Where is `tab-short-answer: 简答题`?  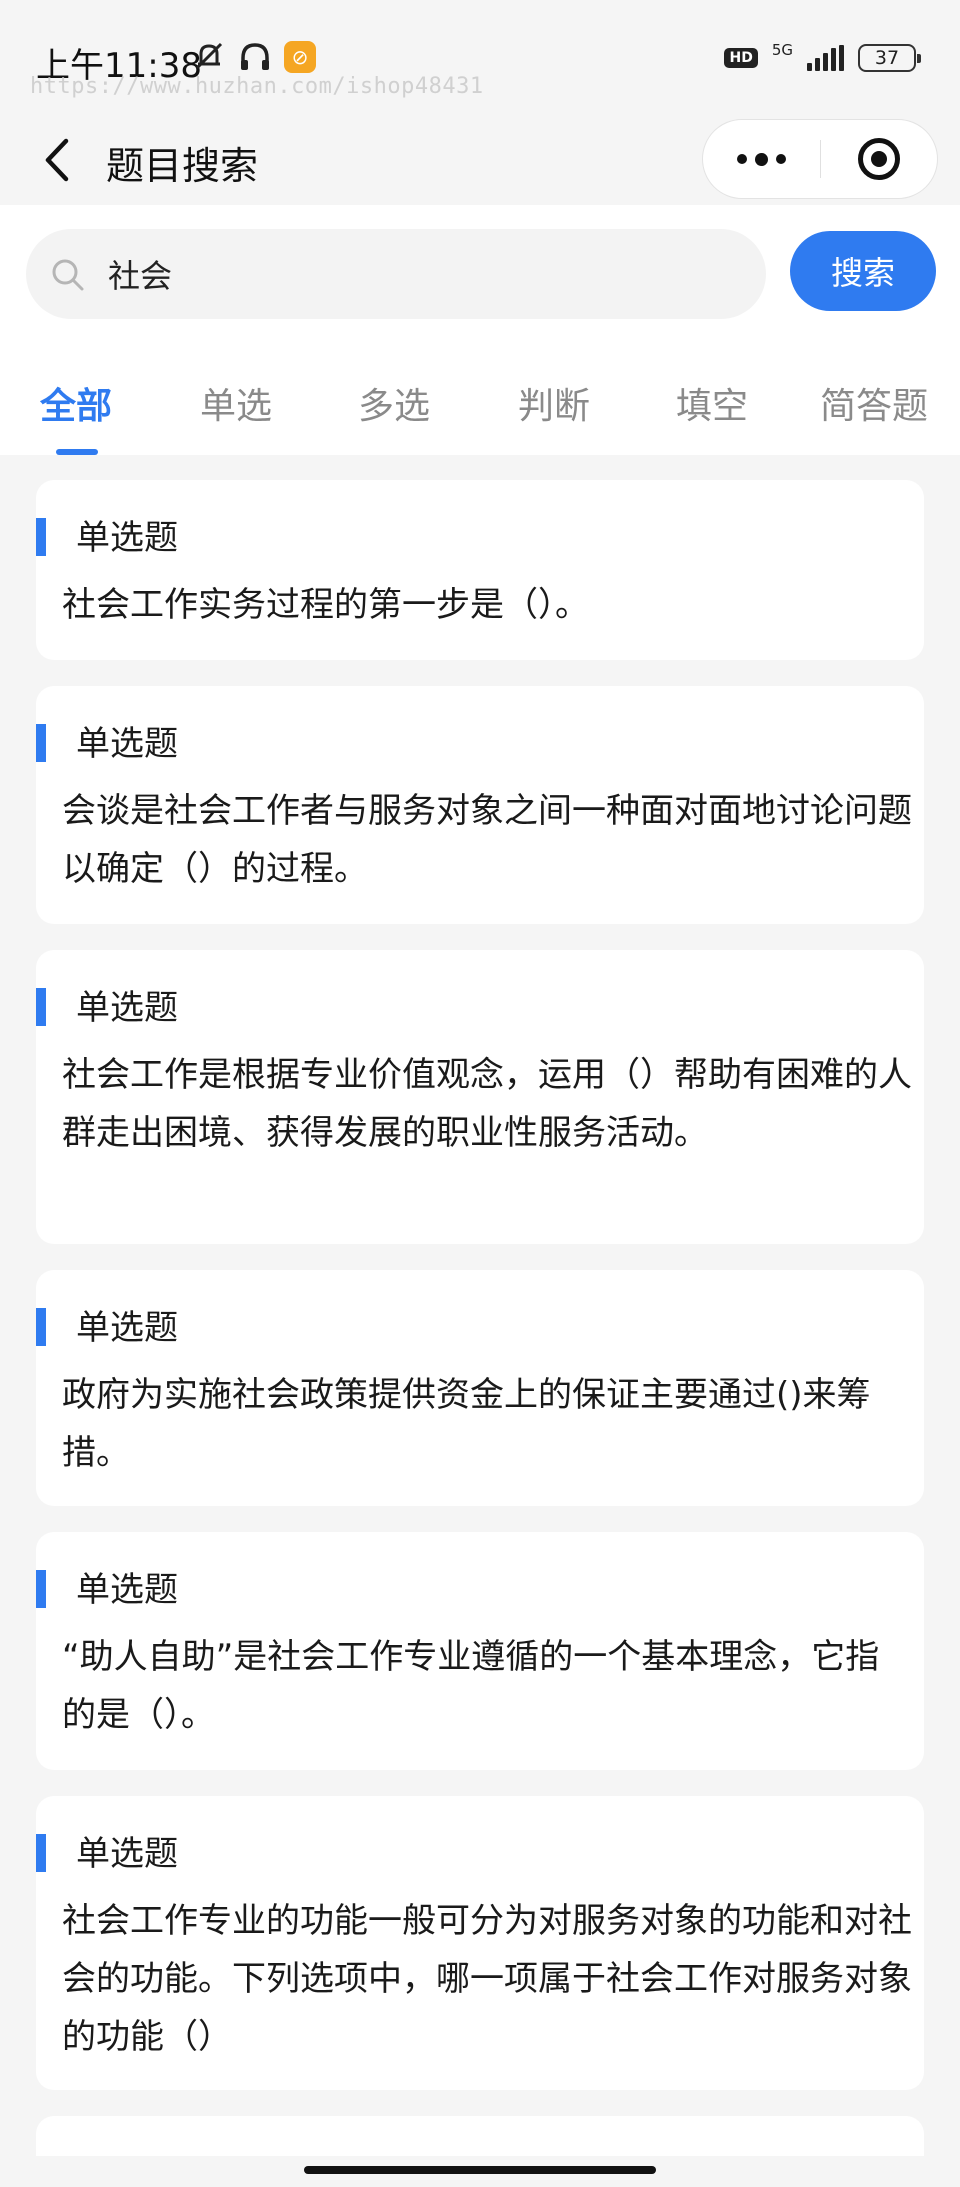 tab-short-answer: 简答题 is located at coordinates (874, 403).